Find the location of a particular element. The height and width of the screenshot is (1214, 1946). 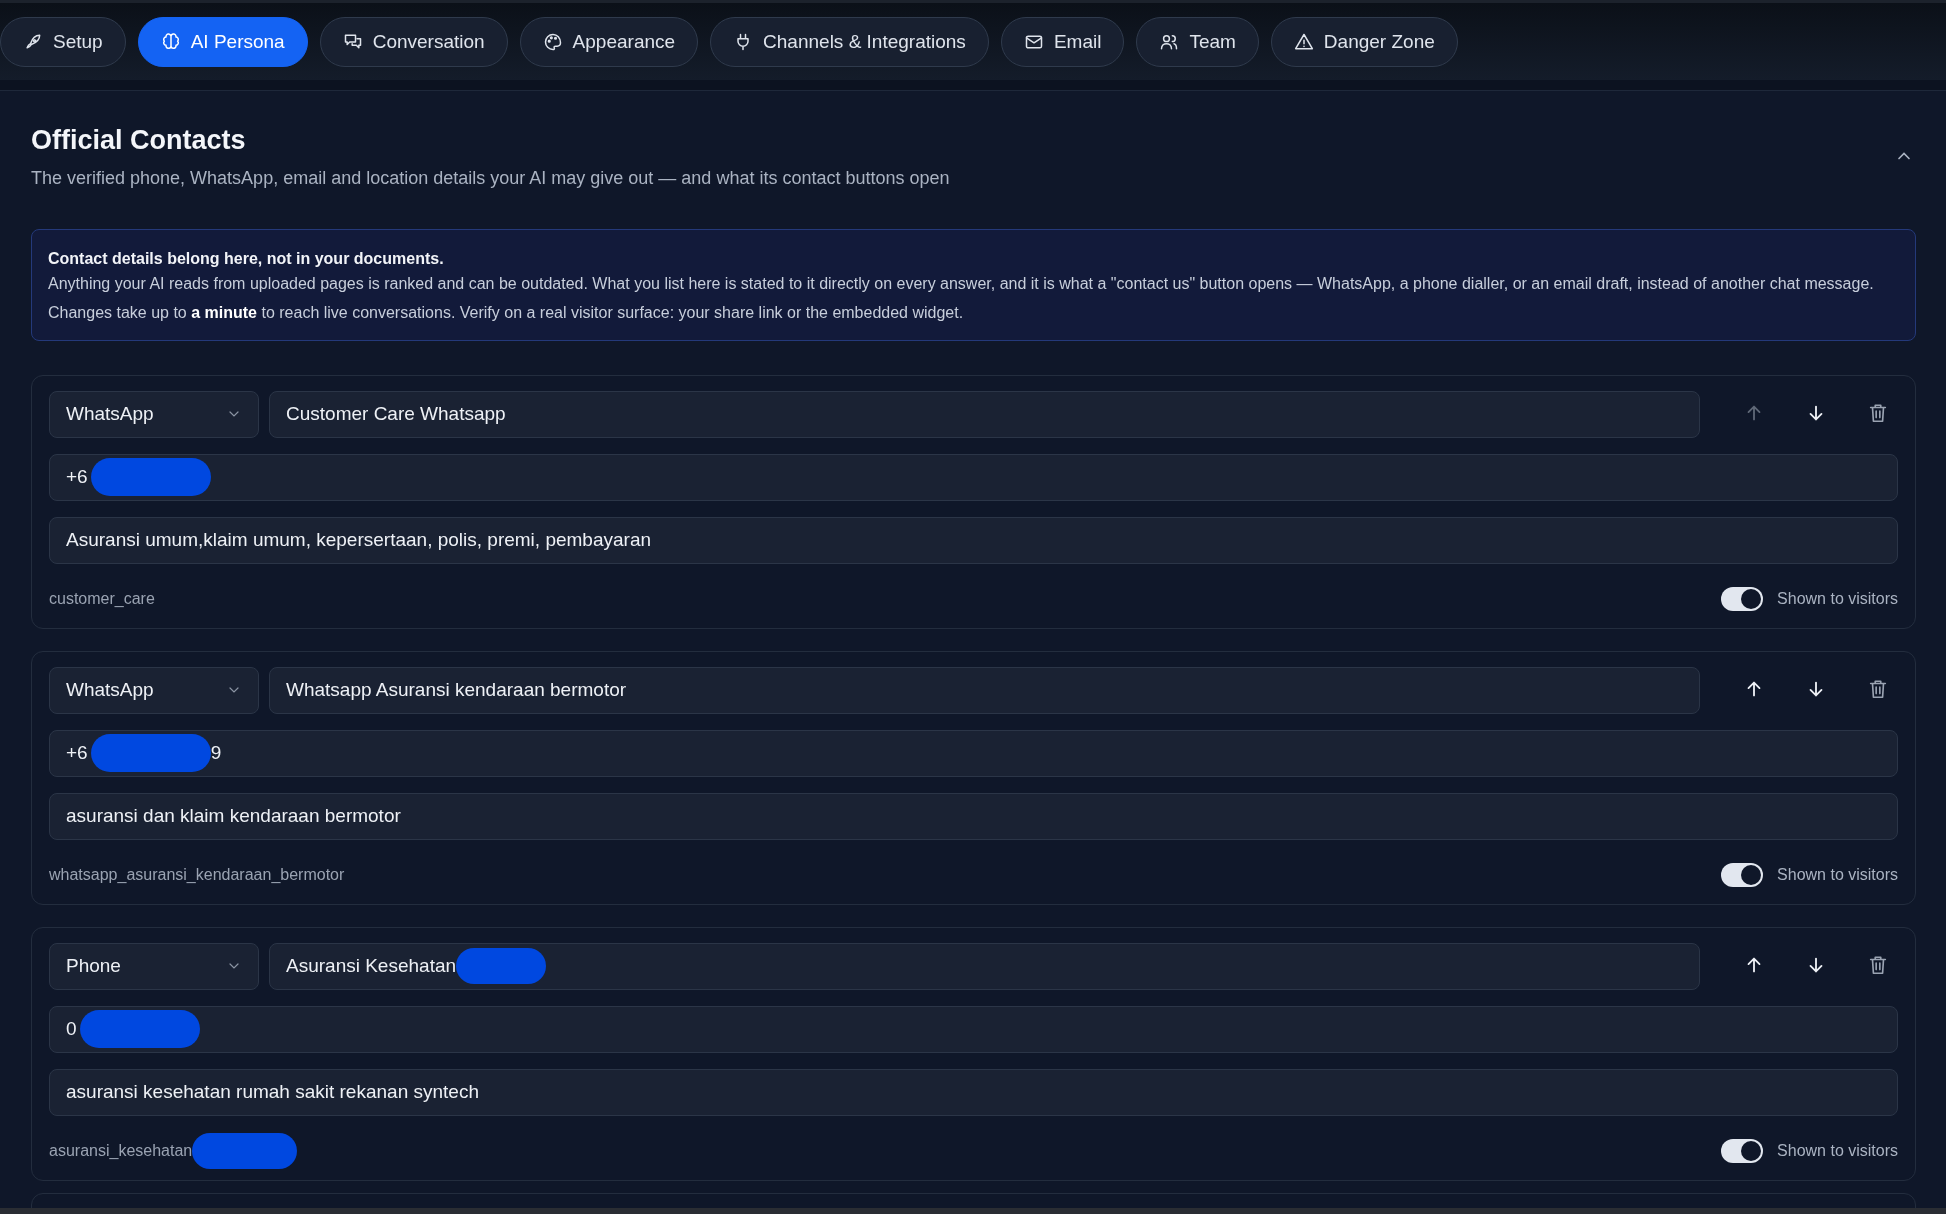

tab: Danger Zone is located at coordinates (1364, 41).